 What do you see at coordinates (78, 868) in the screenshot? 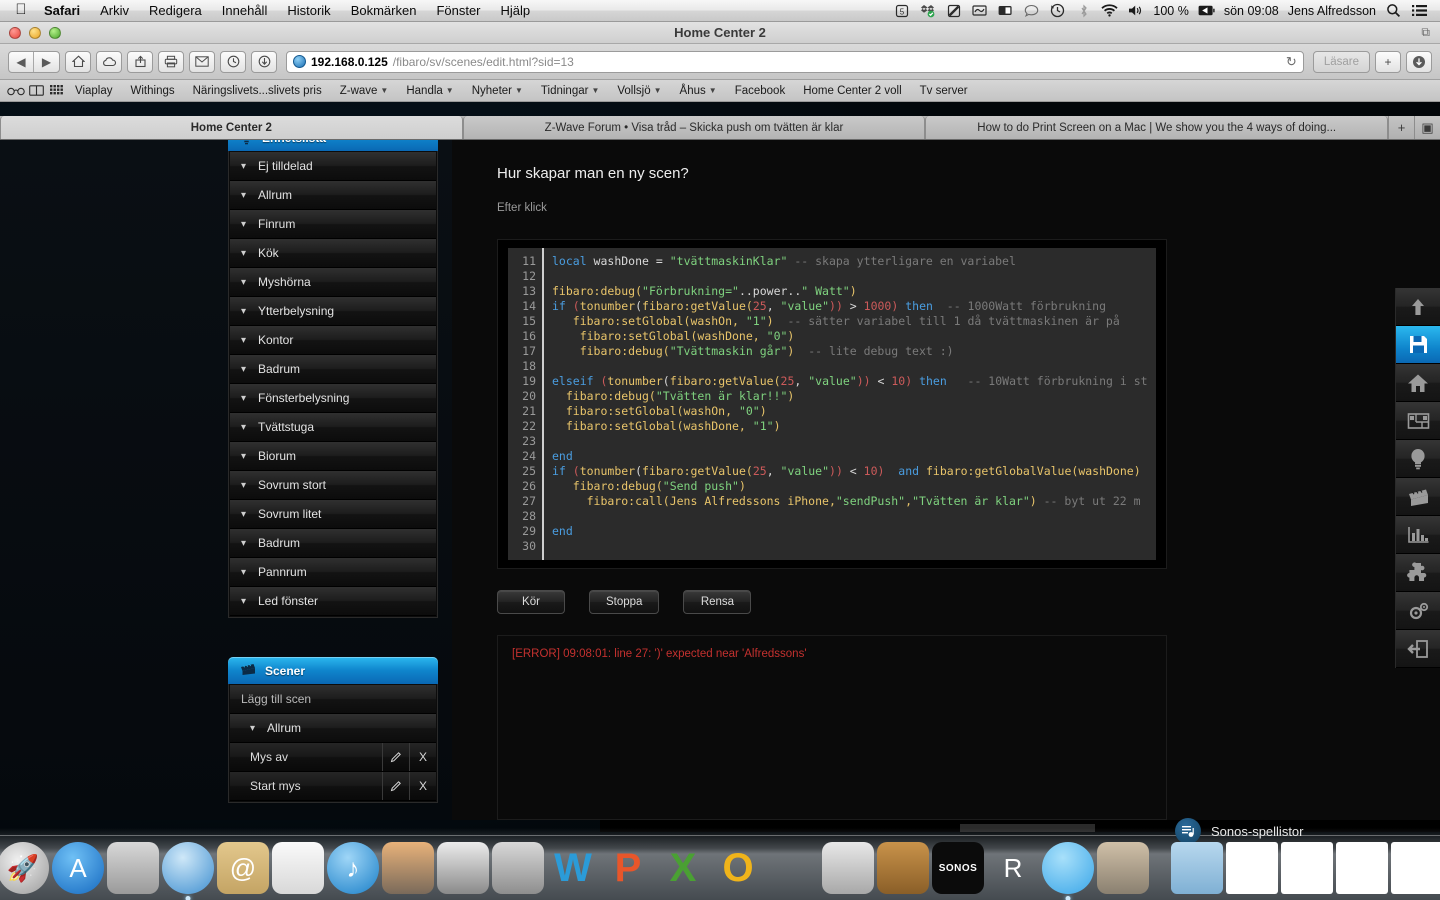
I see `dock-icon-app-store: A` at bounding box center [78, 868].